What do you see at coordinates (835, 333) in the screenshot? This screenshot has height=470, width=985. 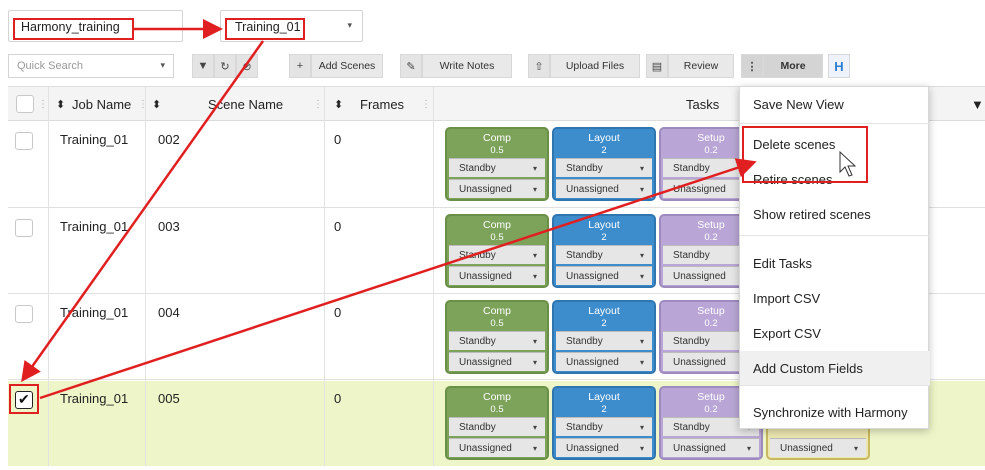 I see `menu-item-export-csv: Export CSV` at bounding box center [835, 333].